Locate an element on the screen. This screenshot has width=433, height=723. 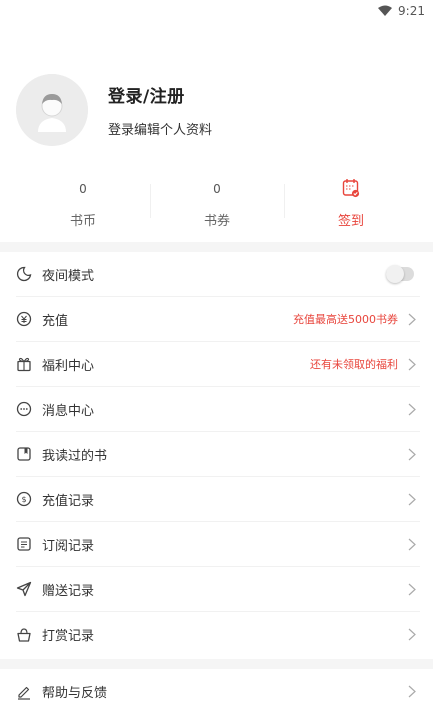
menu-item-recharge-records: $ 充值记录 is located at coordinates (218, 499).